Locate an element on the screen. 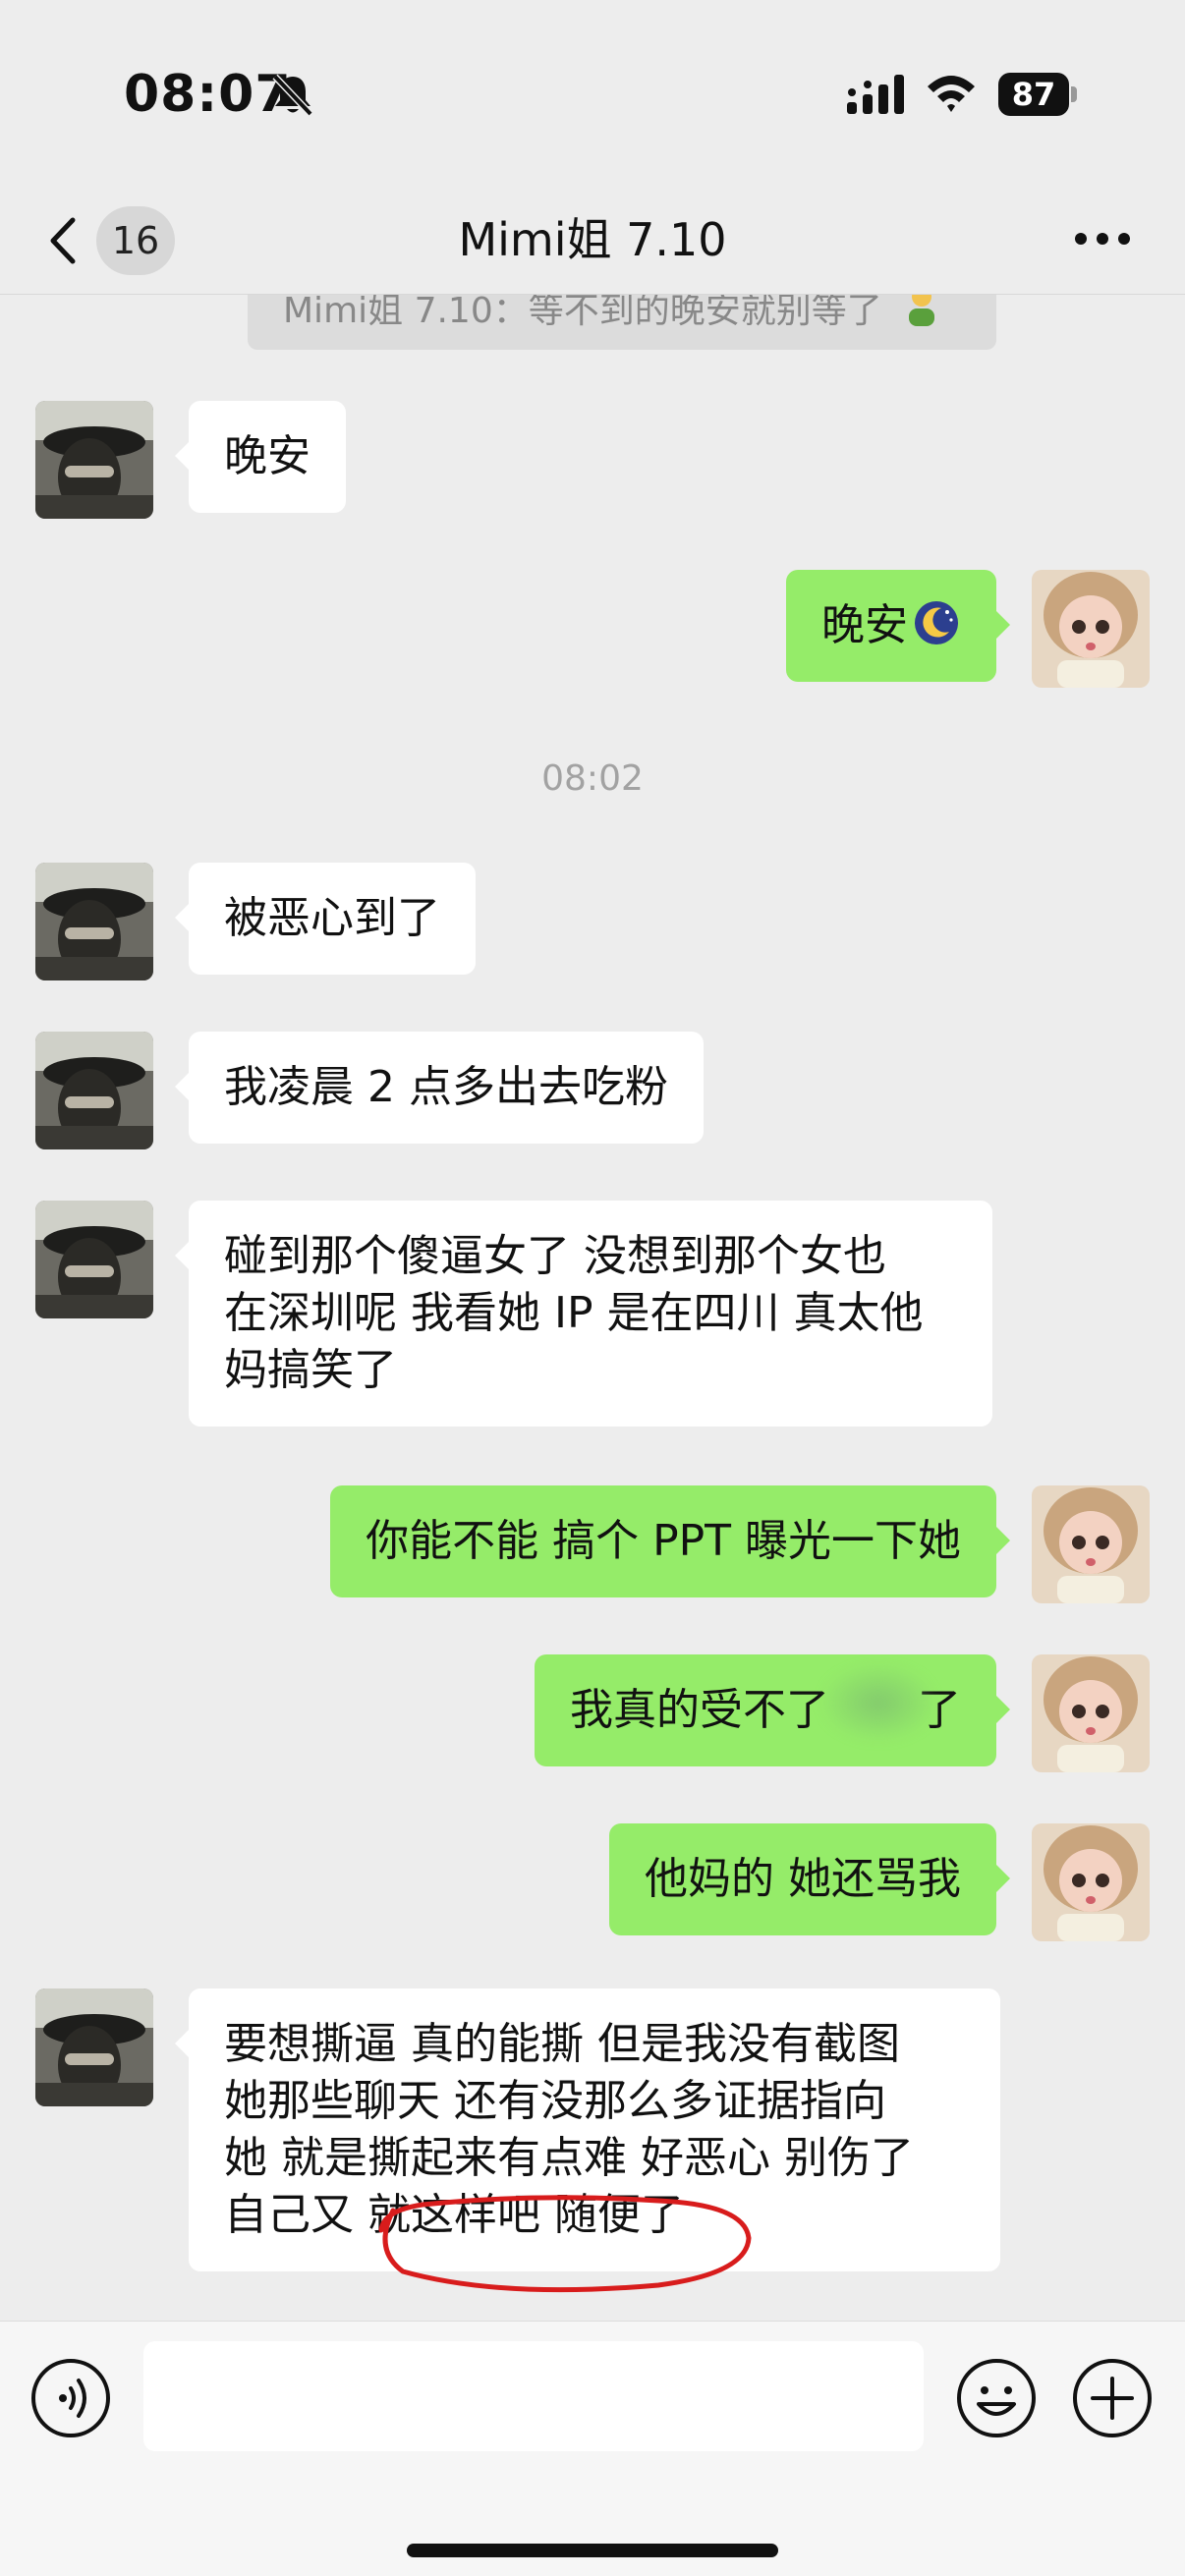 Image resolution: width=1185 pixels, height=2576 pixels. message-bubble-outgoing: 你能不能 搞个 PPT 曝光一下她 is located at coordinates (670, 1541).